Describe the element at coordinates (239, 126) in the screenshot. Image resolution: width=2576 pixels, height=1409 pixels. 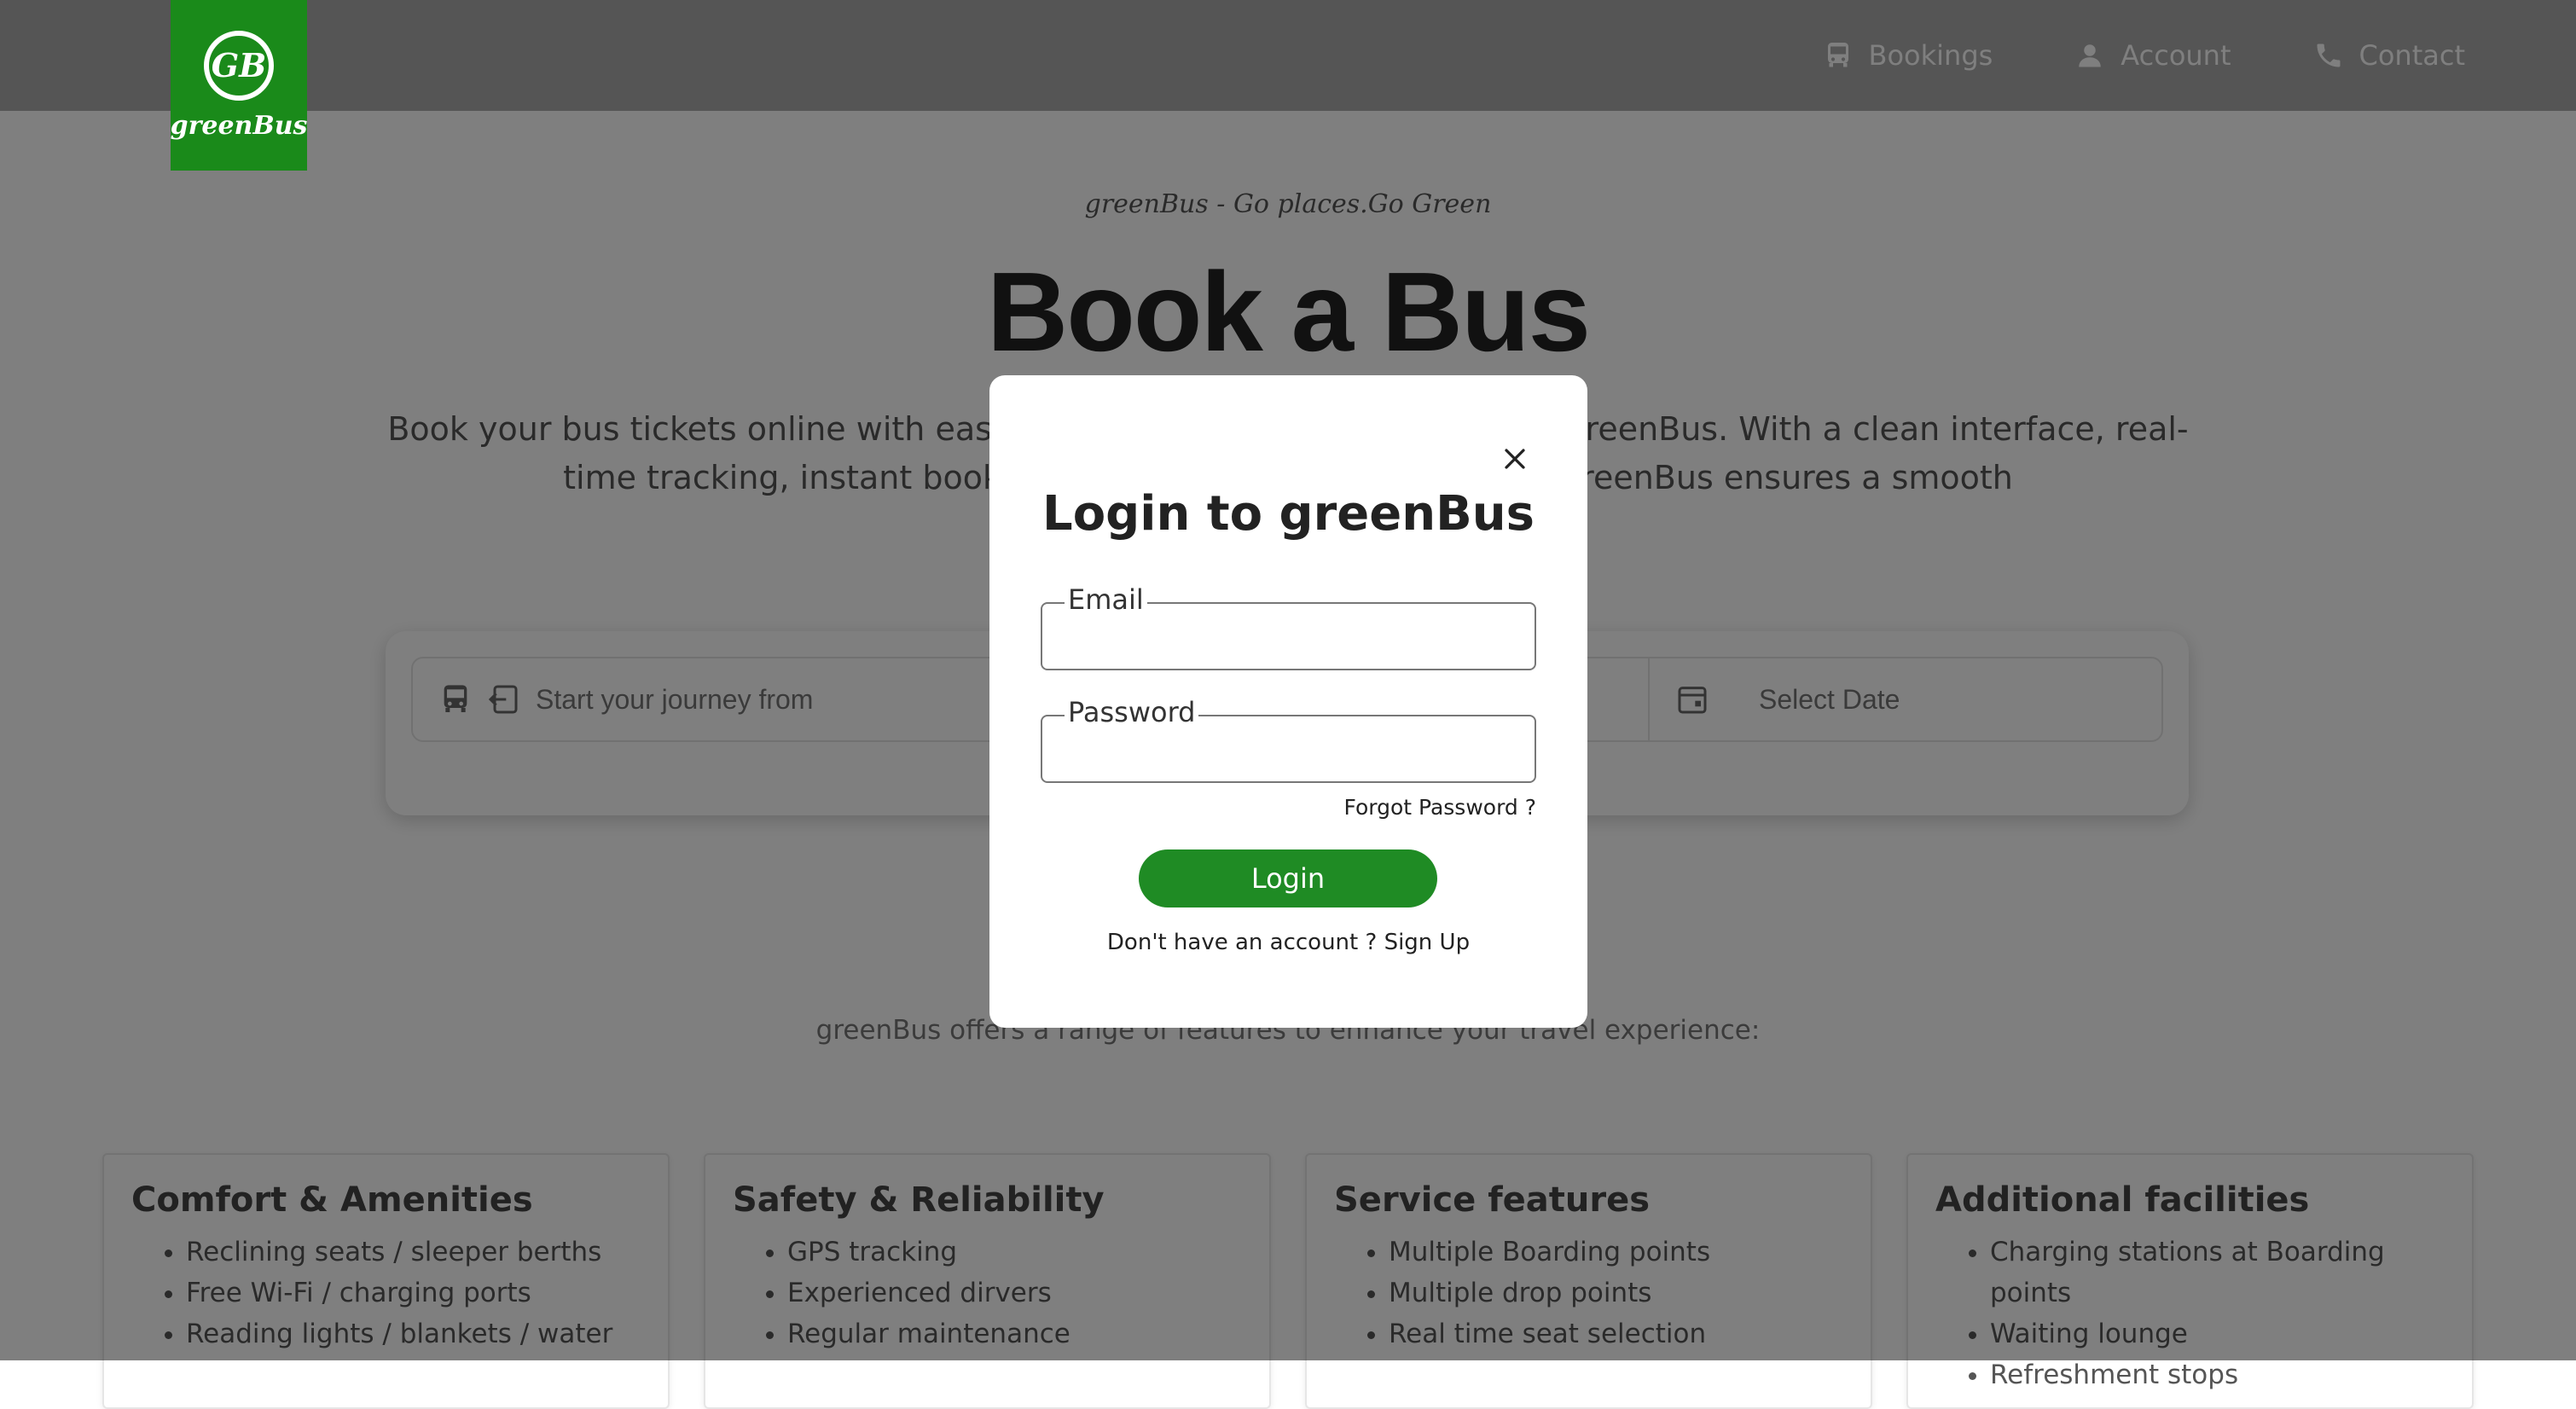
I see `logo-text: greenBus` at that location.